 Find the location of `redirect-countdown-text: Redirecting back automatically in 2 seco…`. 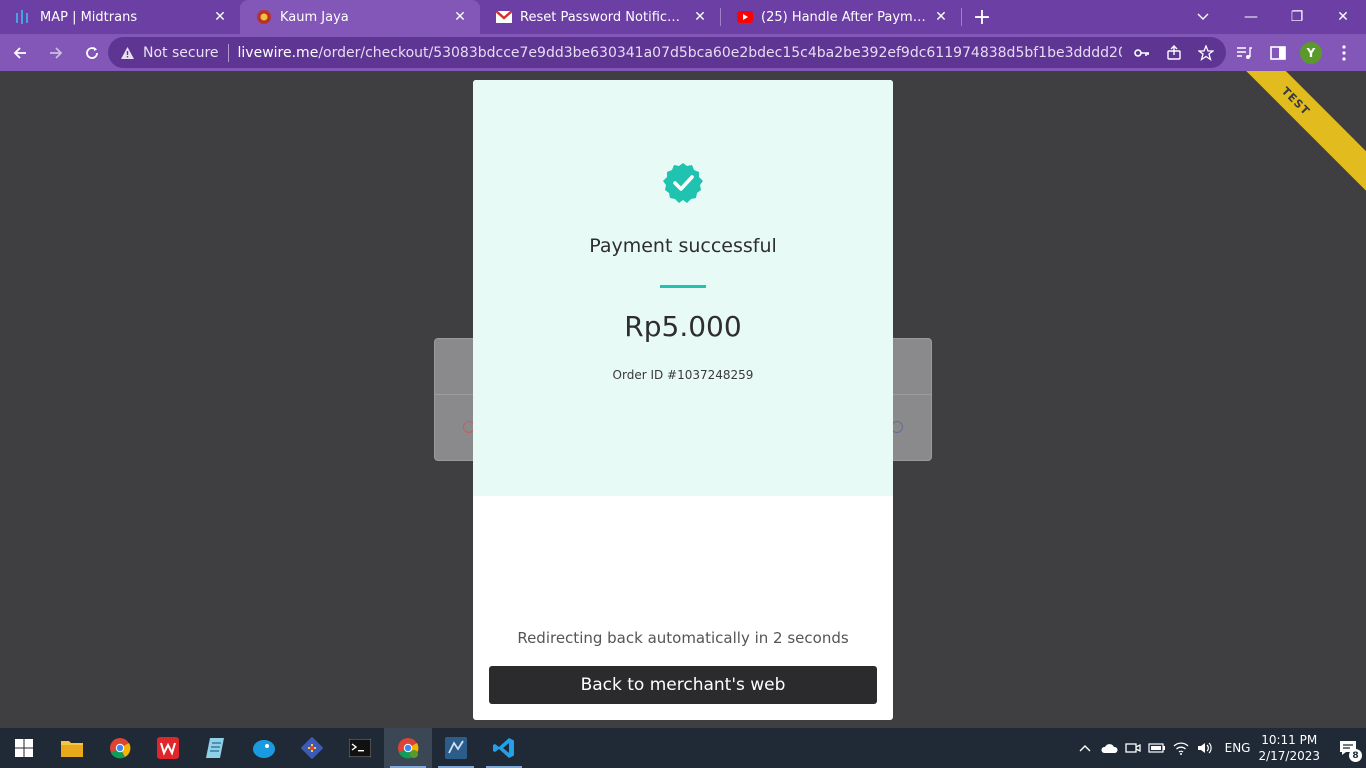

redirect-countdown-text: Redirecting back automatically in 2 seco… is located at coordinates (683, 638).